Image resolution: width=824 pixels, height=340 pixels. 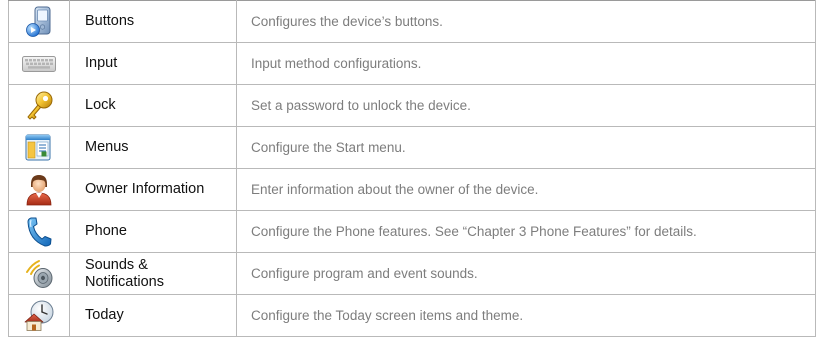 I want to click on table-row: Menus Configure the Start menu., so click(x=412, y=147).